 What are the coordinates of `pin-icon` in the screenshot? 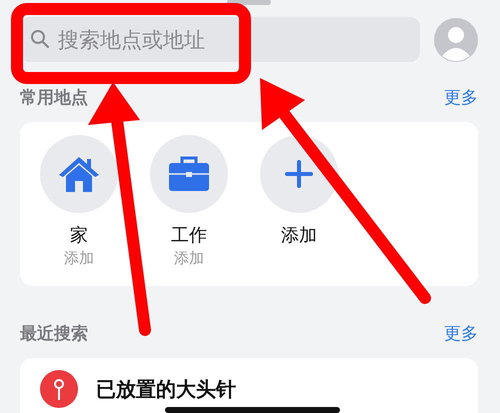 It's located at (59, 389).